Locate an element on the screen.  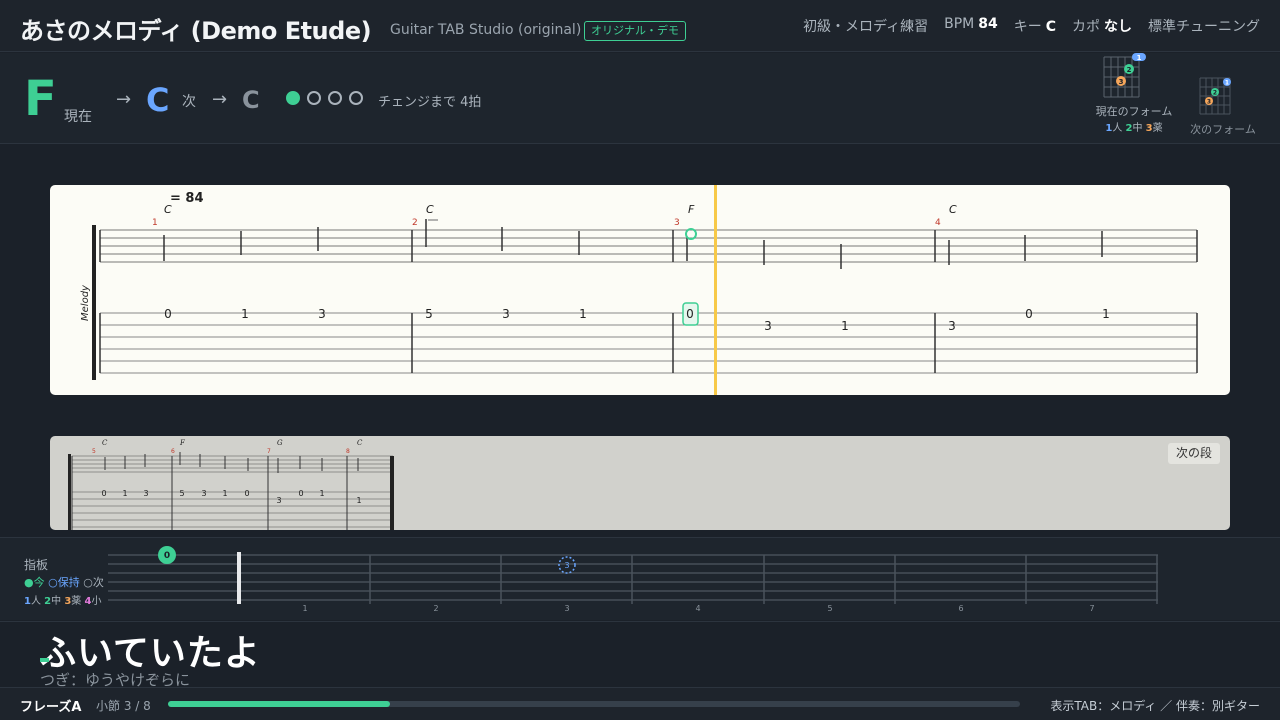
finger-legend: 1人 2中 3薬 is located at coordinates (1134, 128).